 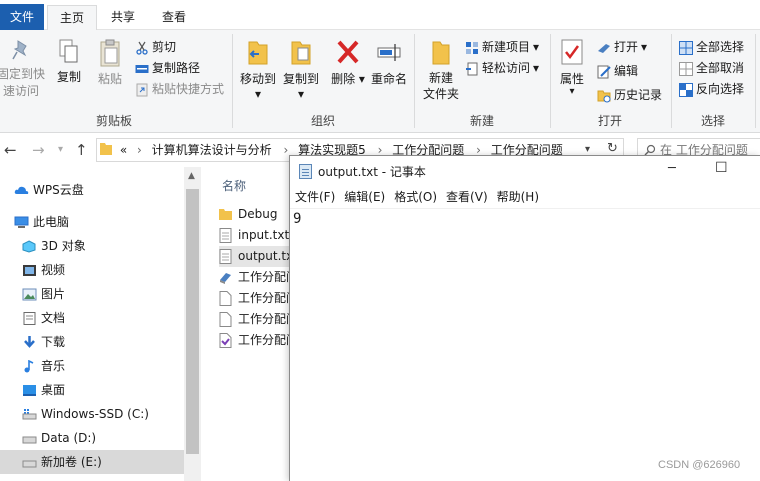 What do you see at coordinates (92, 342) in the screenshot?
I see `nav-item-downloads: 下载` at bounding box center [92, 342].